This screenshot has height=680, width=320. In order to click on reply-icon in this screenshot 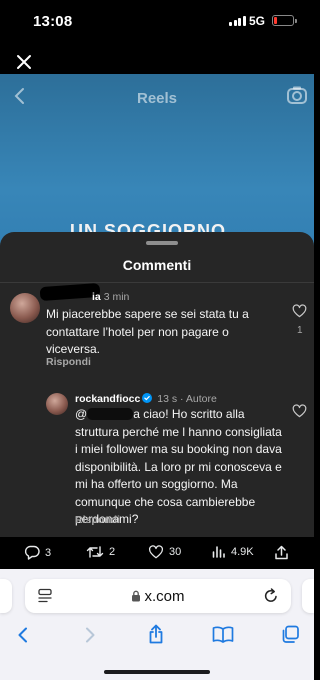, I will do `click(32, 552)`.